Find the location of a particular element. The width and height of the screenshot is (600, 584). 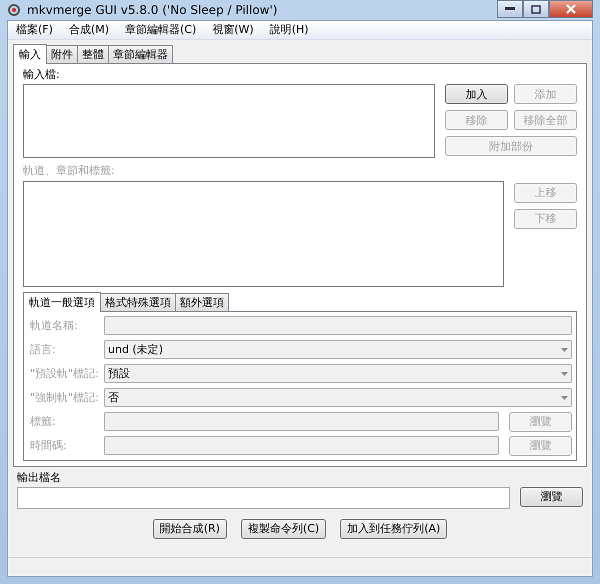

menu-item: 章節編輯器(C) is located at coordinates (160, 30).